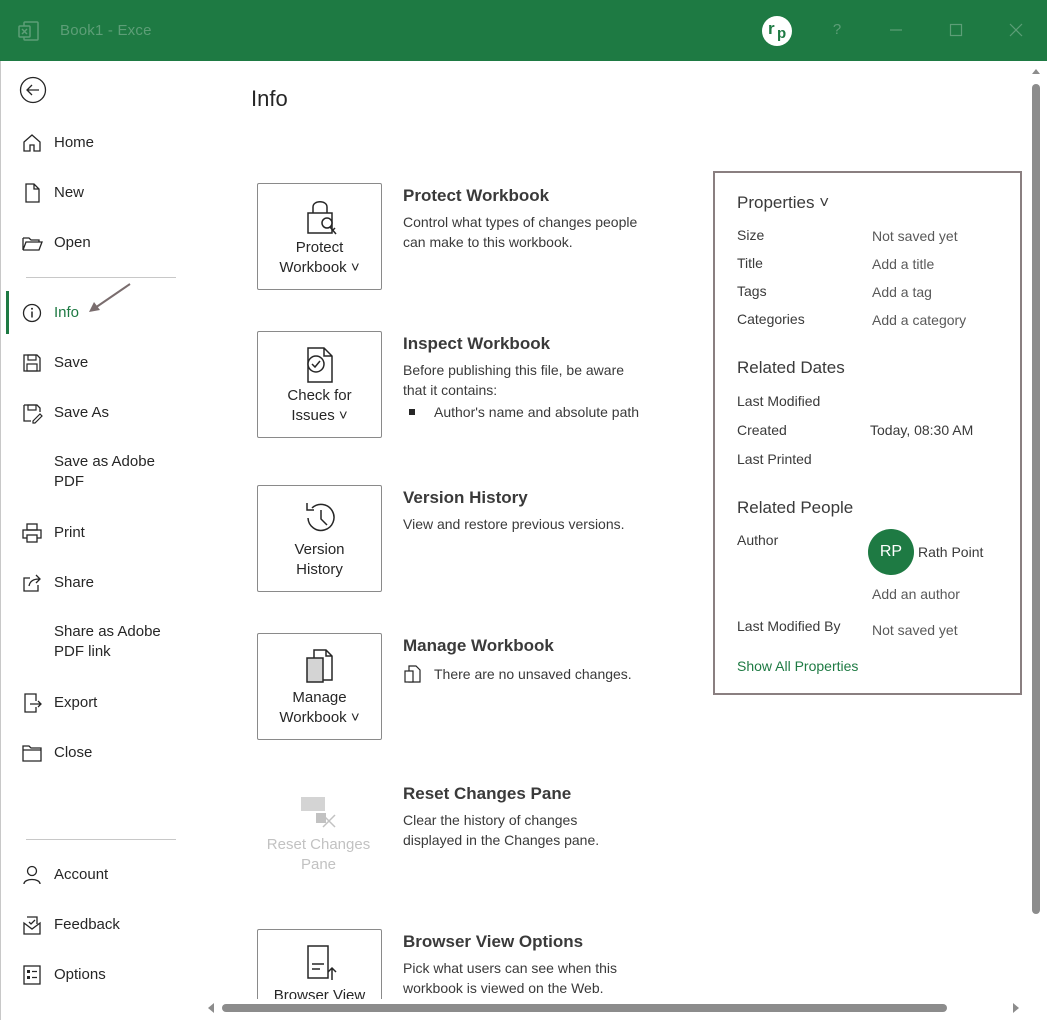 The height and width of the screenshot is (1020, 1047). What do you see at coordinates (779, 401) in the screenshot?
I see `date-label-last-modified: Last Modified` at bounding box center [779, 401].